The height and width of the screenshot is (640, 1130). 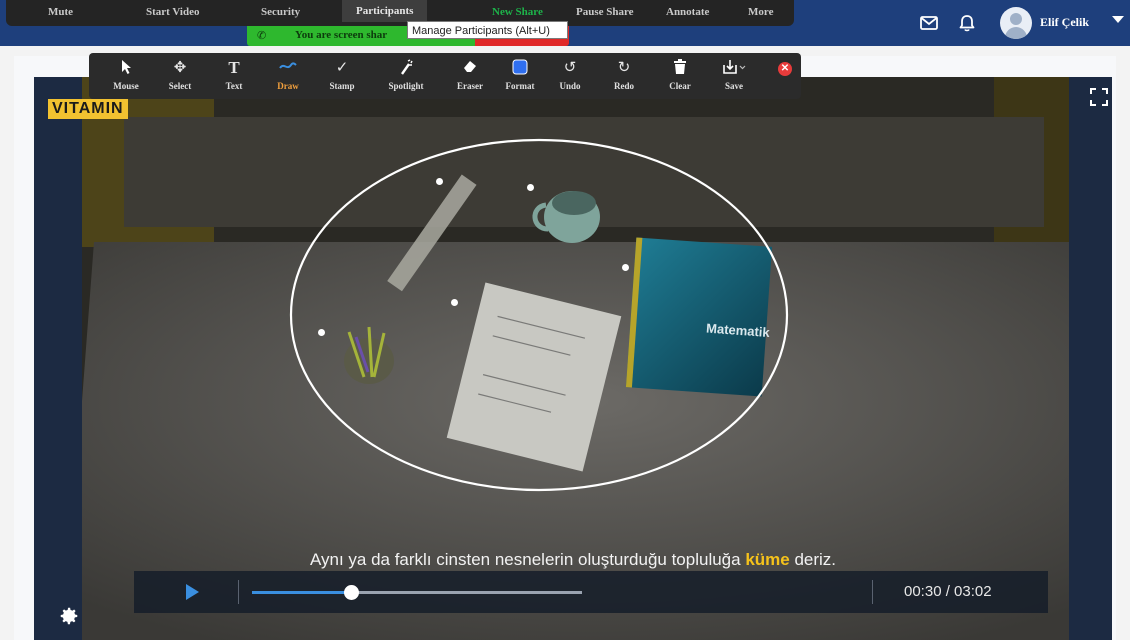 What do you see at coordinates (948, 591) in the screenshot?
I see `time-display: 00:30 / 03:02` at bounding box center [948, 591].